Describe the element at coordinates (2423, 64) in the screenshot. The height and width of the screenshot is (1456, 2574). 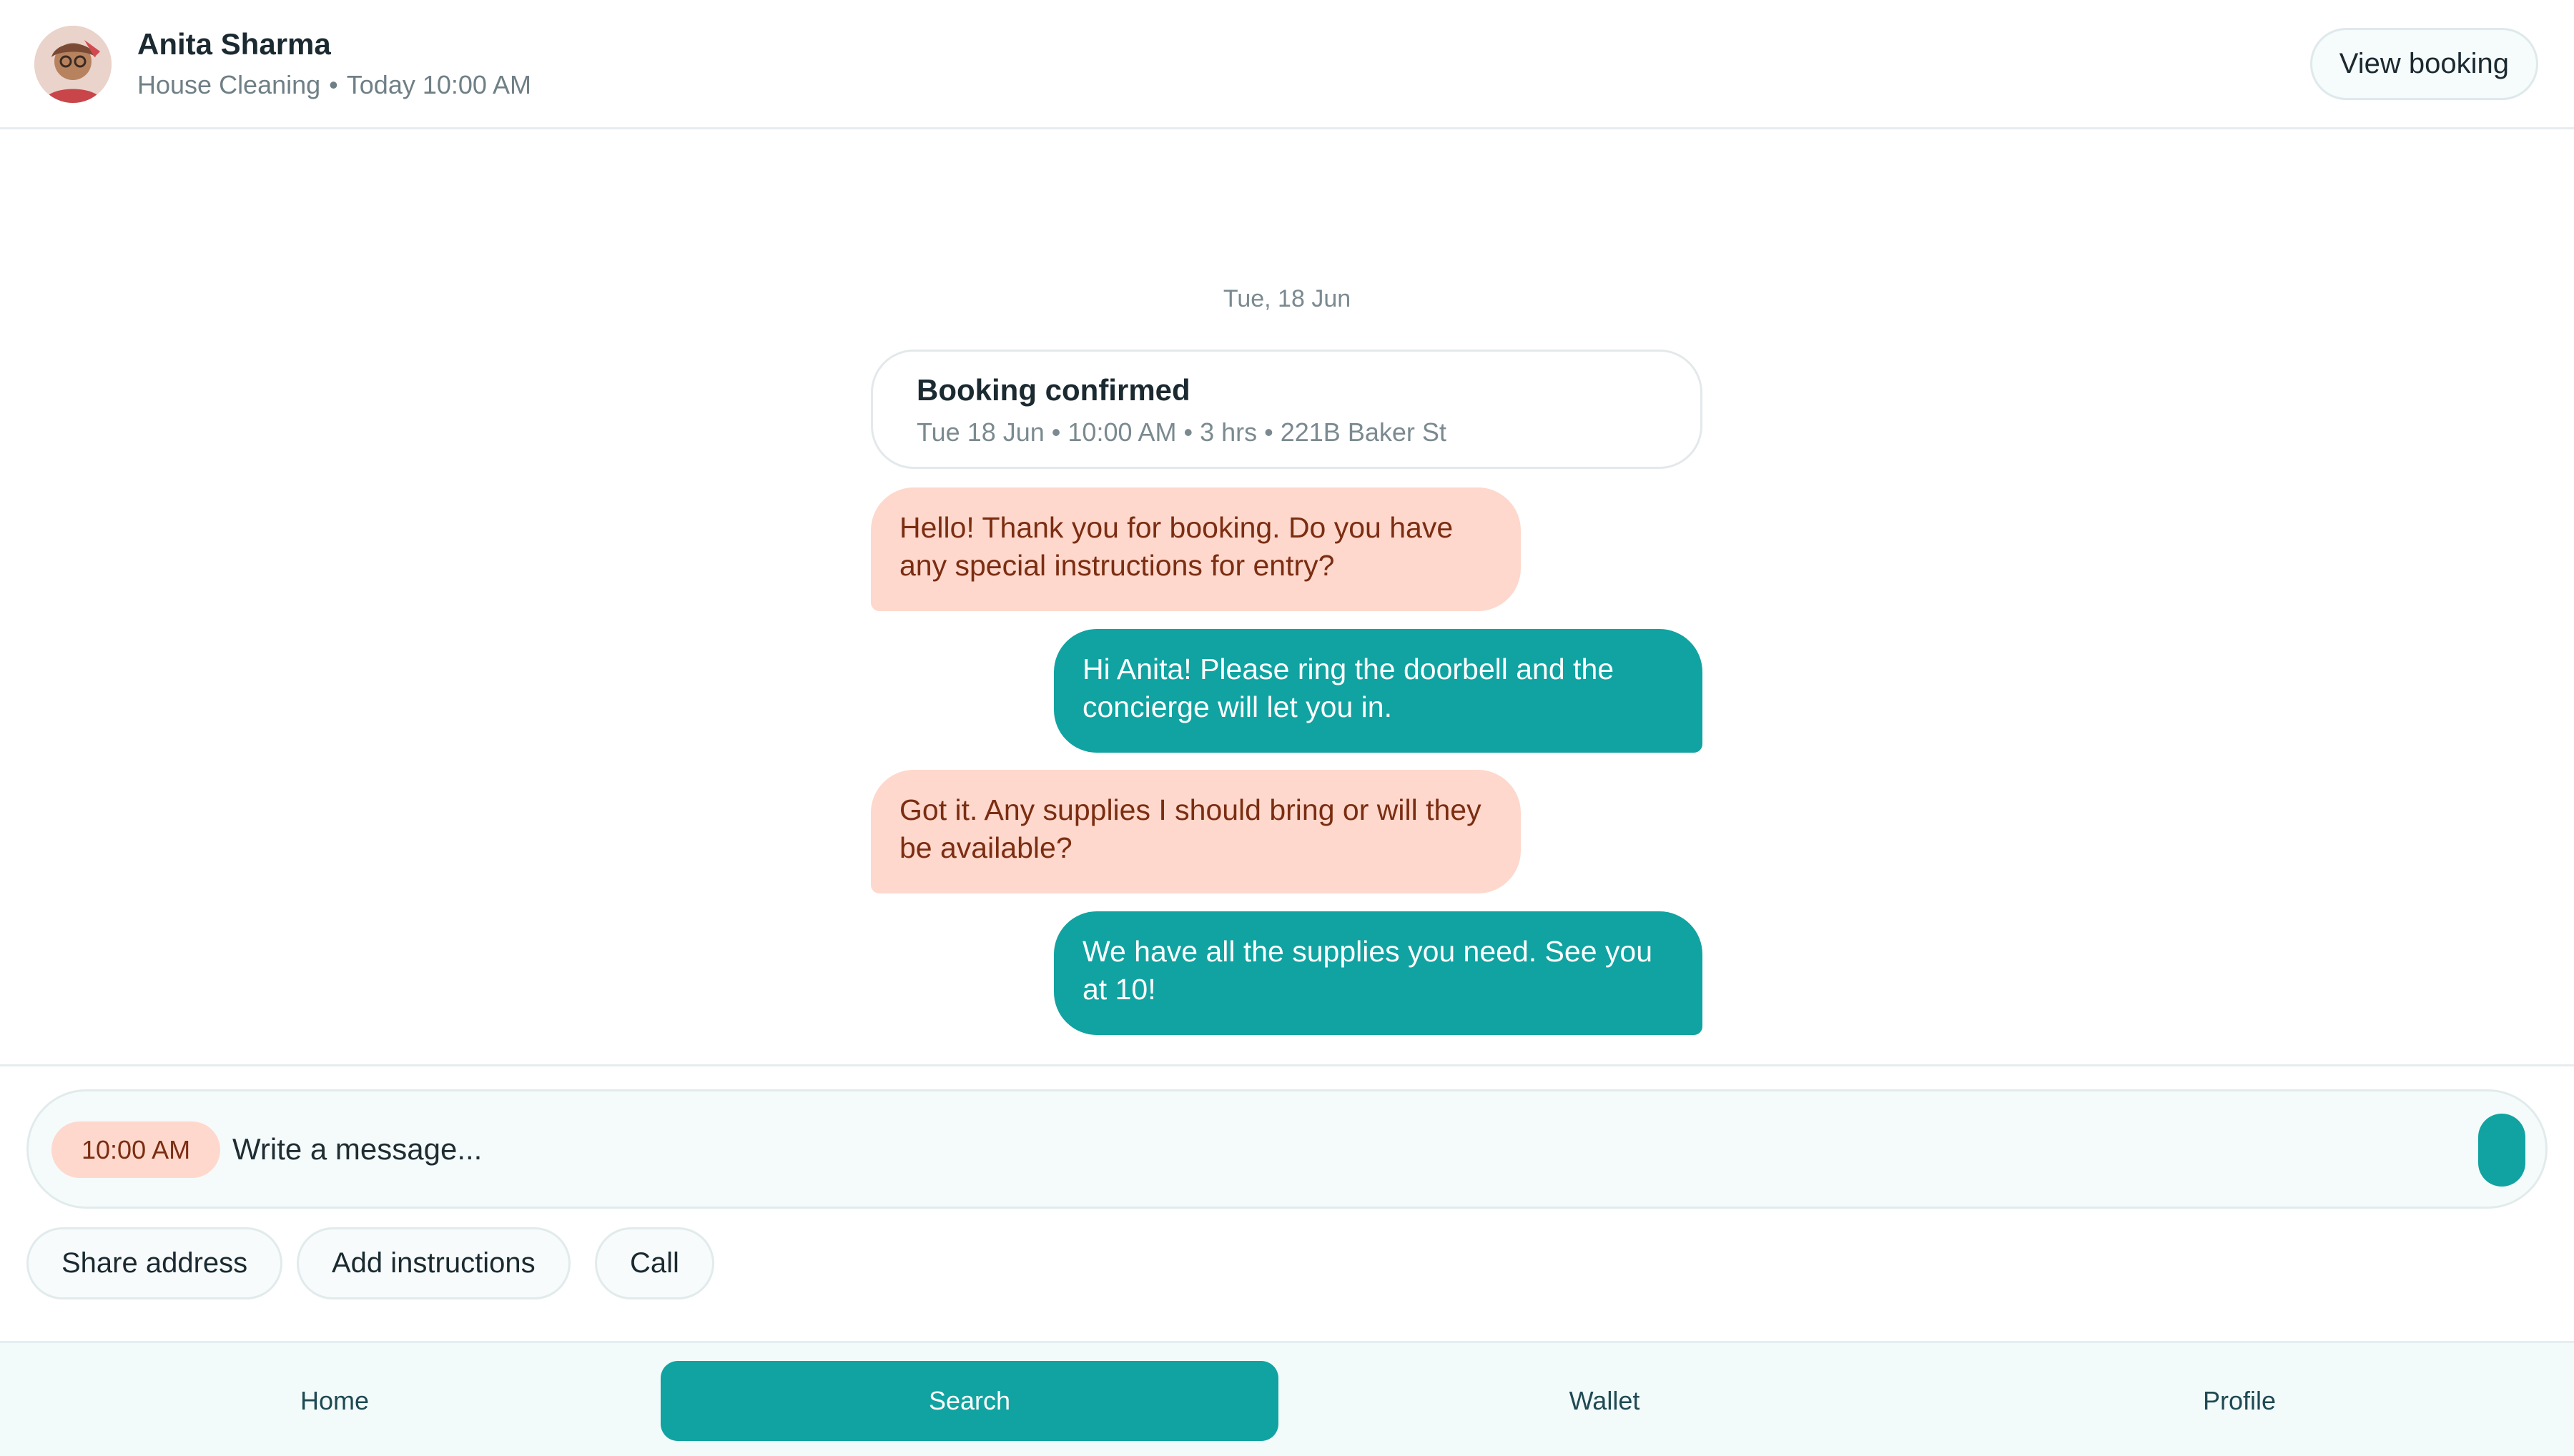
I see `view-booking-button: View booking` at that location.